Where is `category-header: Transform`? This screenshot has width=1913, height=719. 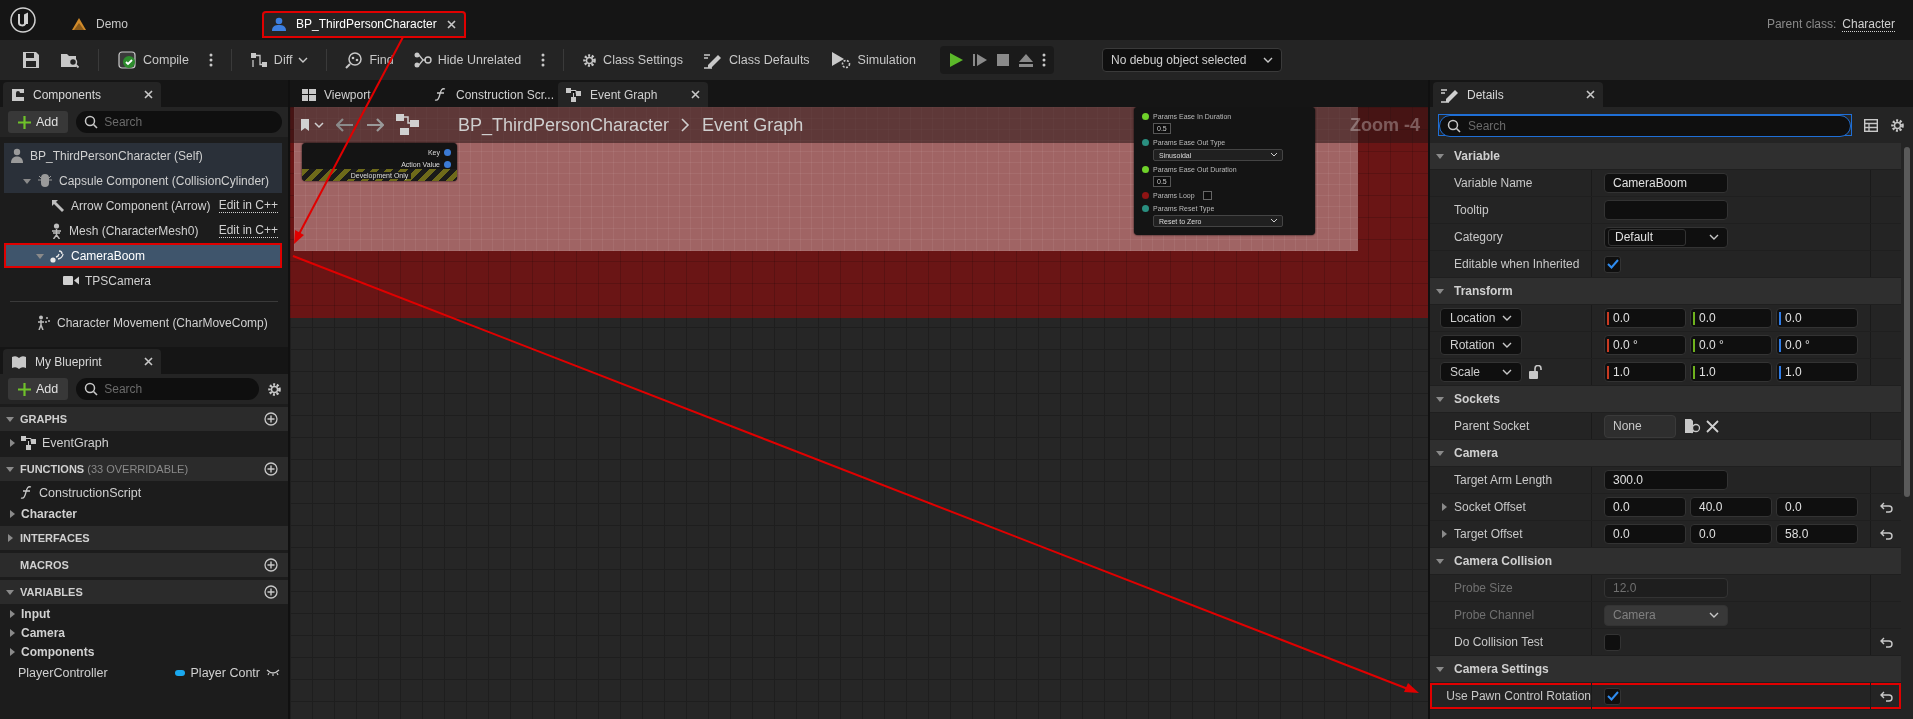 category-header: Transform is located at coordinates (1665, 291).